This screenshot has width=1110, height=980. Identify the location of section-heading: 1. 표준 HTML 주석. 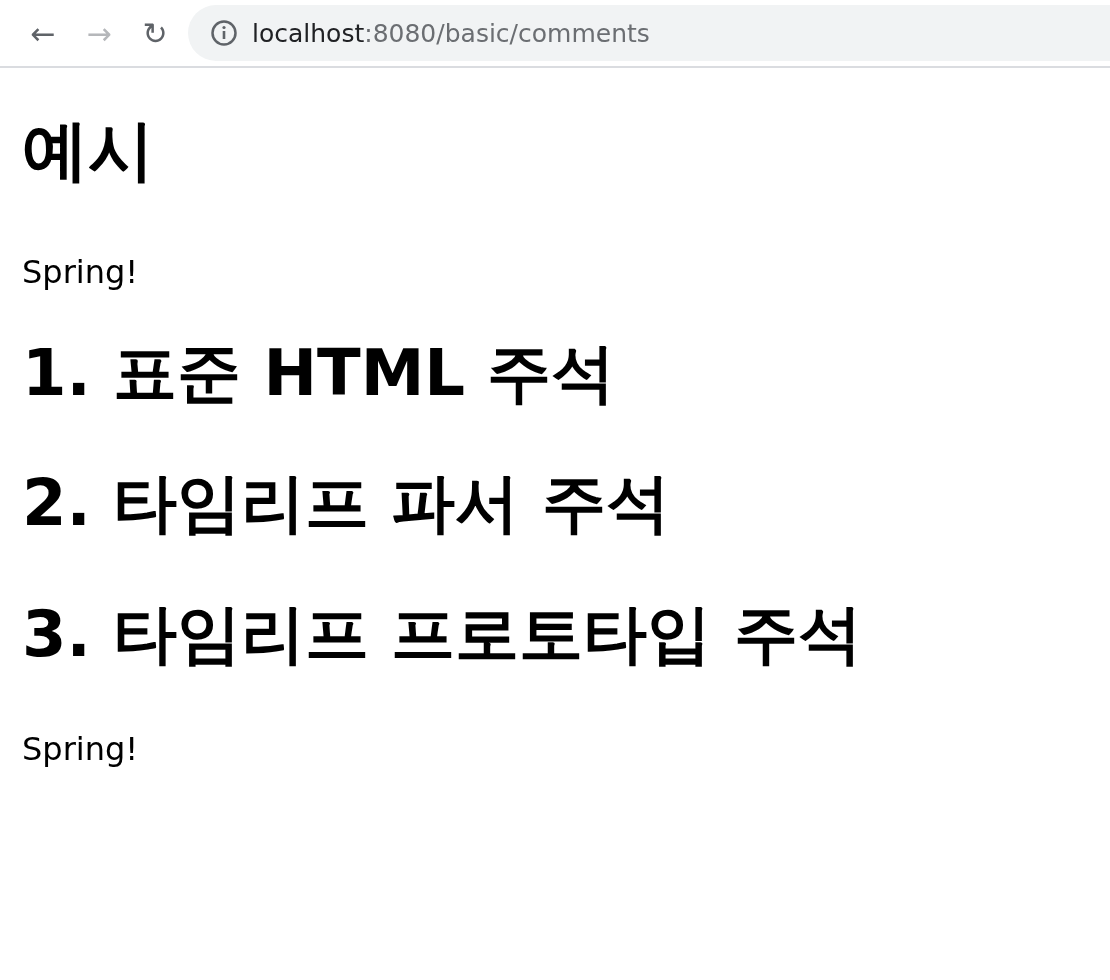
(319, 373).